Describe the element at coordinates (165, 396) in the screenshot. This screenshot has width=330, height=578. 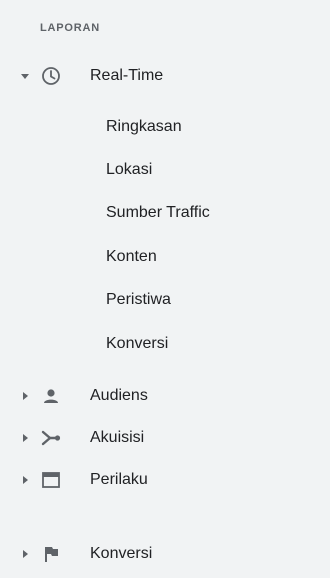
I see `nav-item-audiens: Audiens` at that location.